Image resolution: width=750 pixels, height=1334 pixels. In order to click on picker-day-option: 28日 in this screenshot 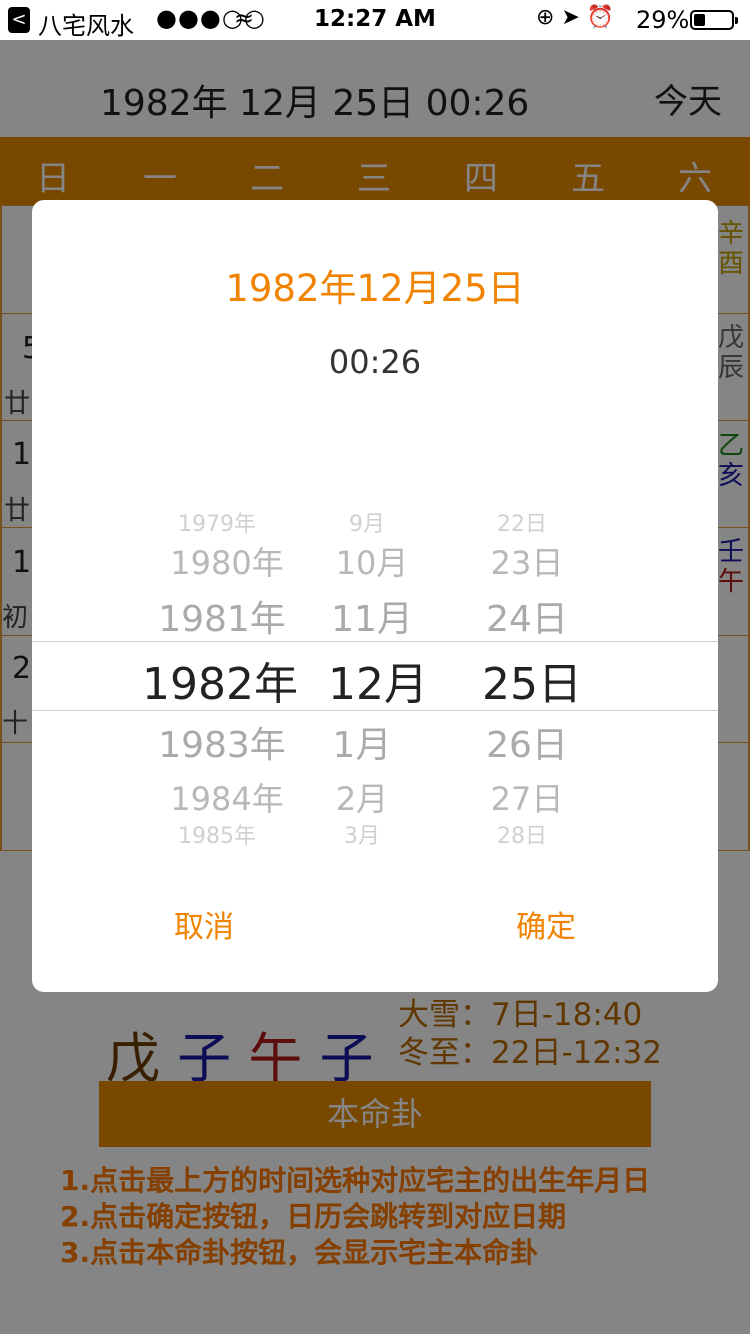, I will do `click(522, 834)`.